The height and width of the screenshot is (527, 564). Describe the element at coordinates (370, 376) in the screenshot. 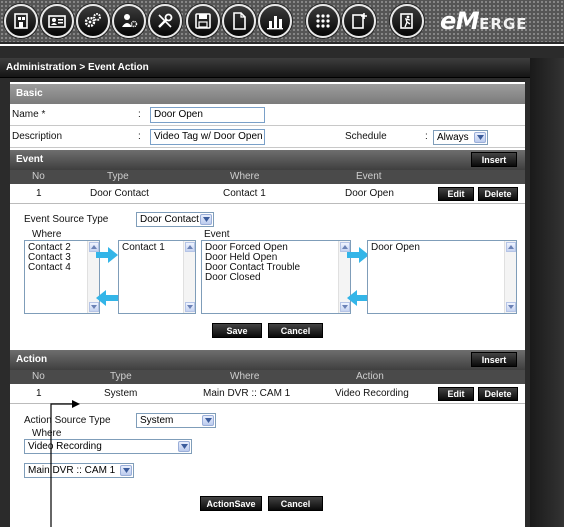

I see `action-col-action: Action` at that location.